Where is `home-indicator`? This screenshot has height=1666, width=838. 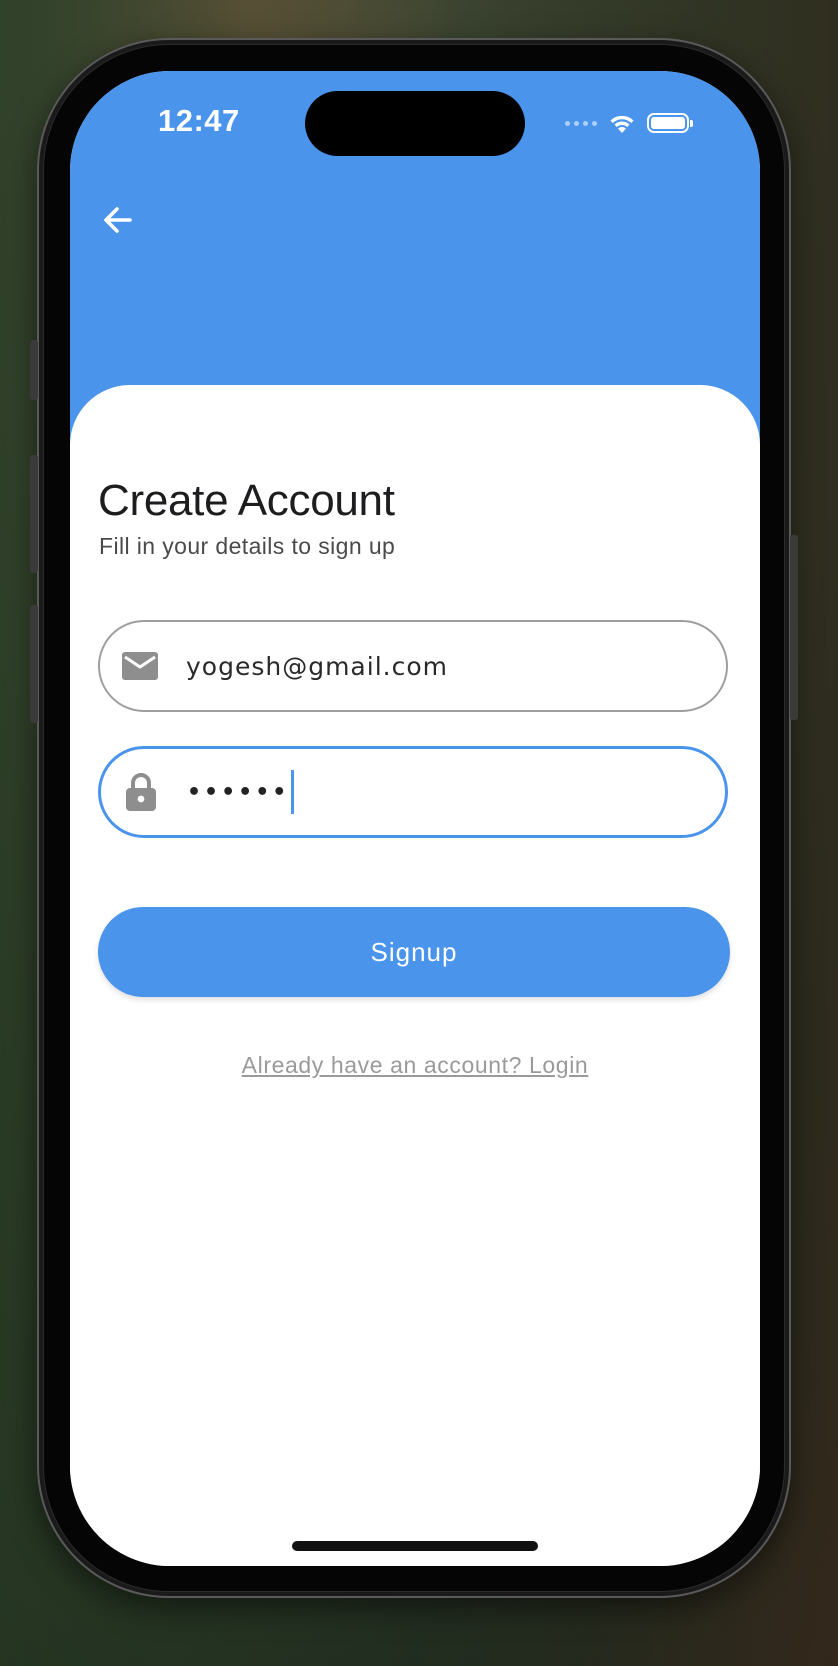
home-indicator is located at coordinates (415, 1546).